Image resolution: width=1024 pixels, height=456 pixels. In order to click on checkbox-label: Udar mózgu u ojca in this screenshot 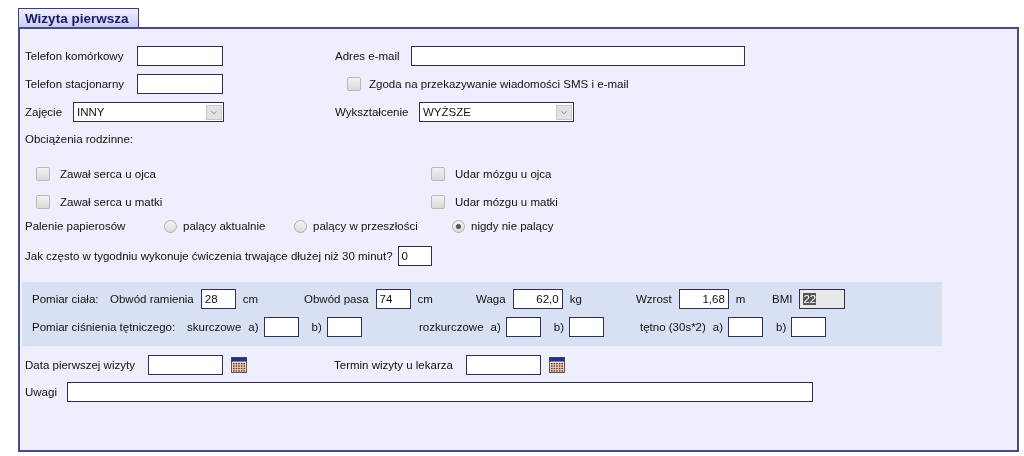, I will do `click(503, 174)`.